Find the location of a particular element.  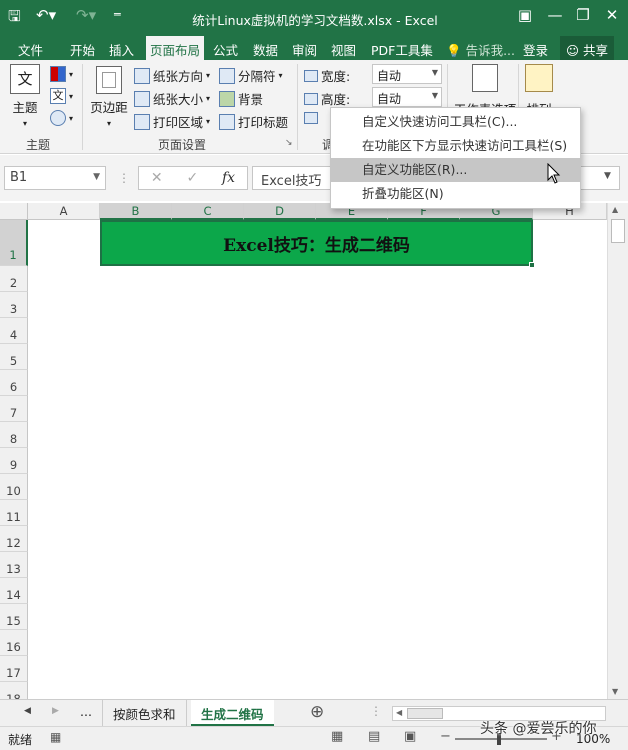

row-header: 4 is located at coordinates (14, 331).